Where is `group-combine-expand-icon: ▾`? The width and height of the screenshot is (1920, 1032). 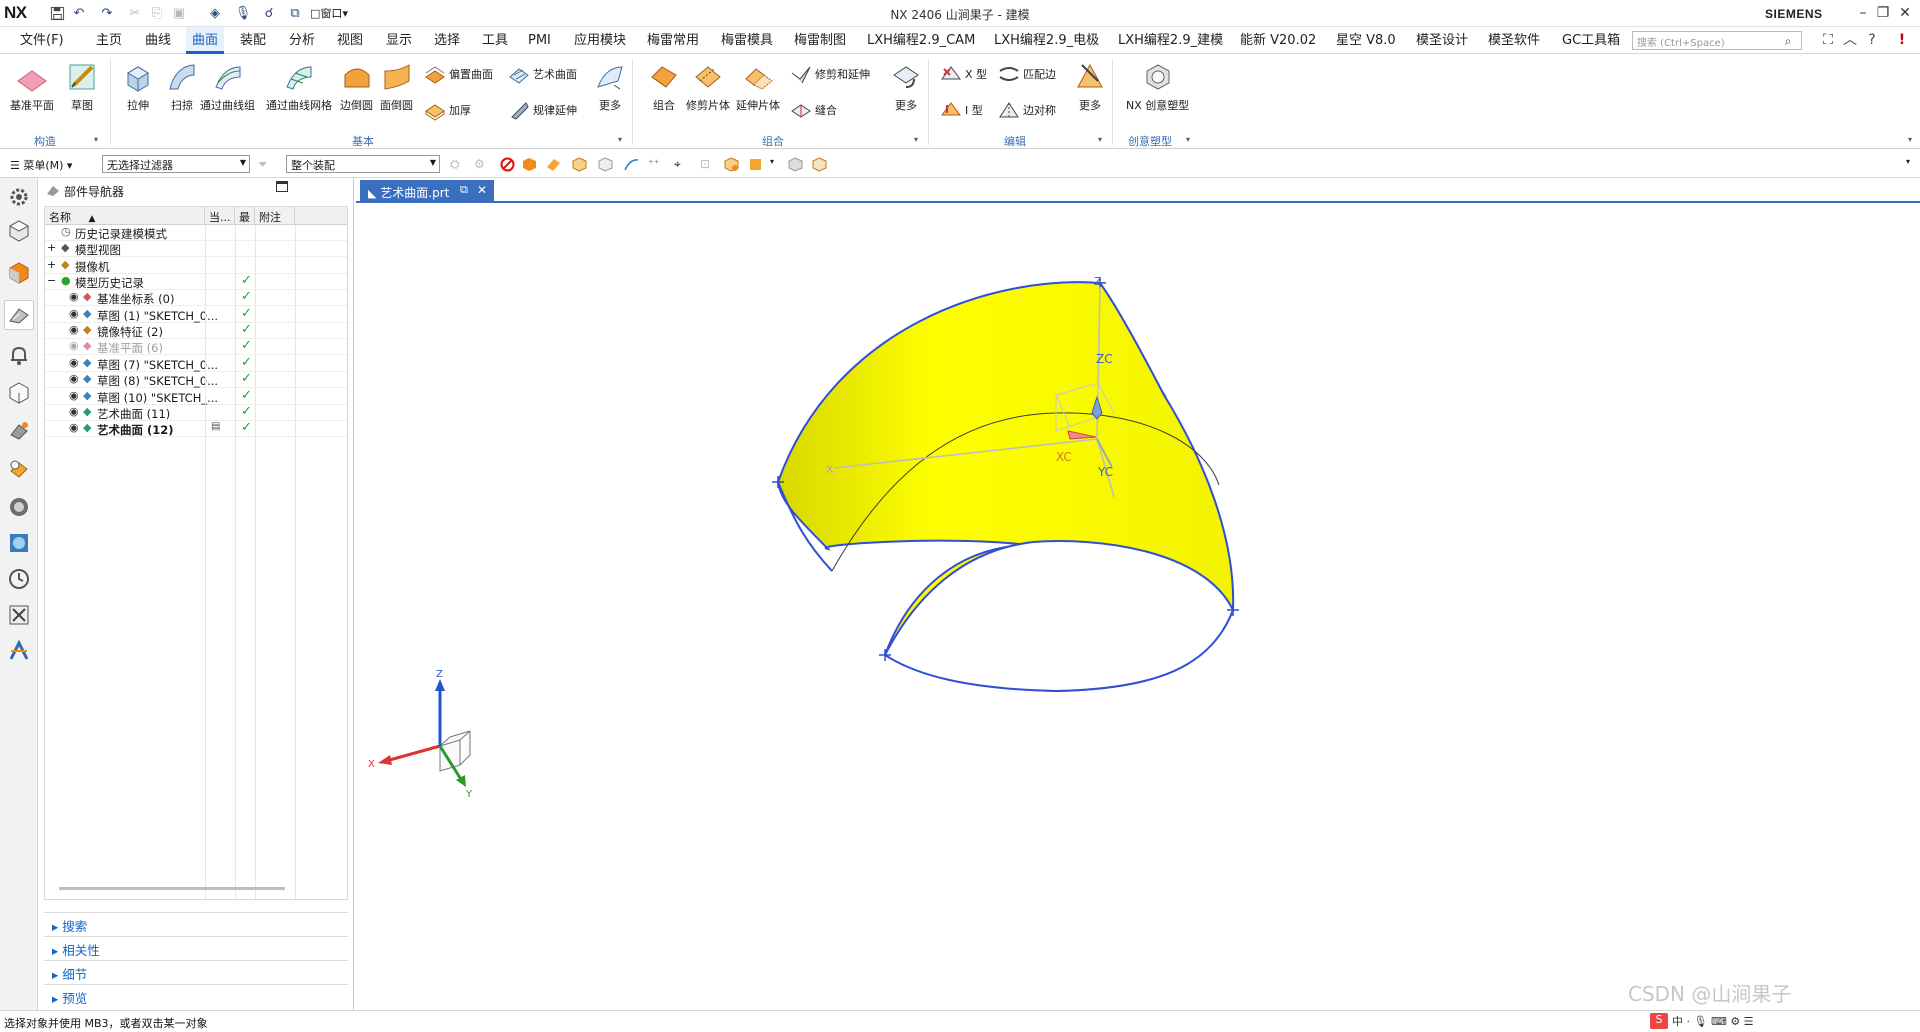 group-combine-expand-icon: ▾ is located at coordinates (916, 139).